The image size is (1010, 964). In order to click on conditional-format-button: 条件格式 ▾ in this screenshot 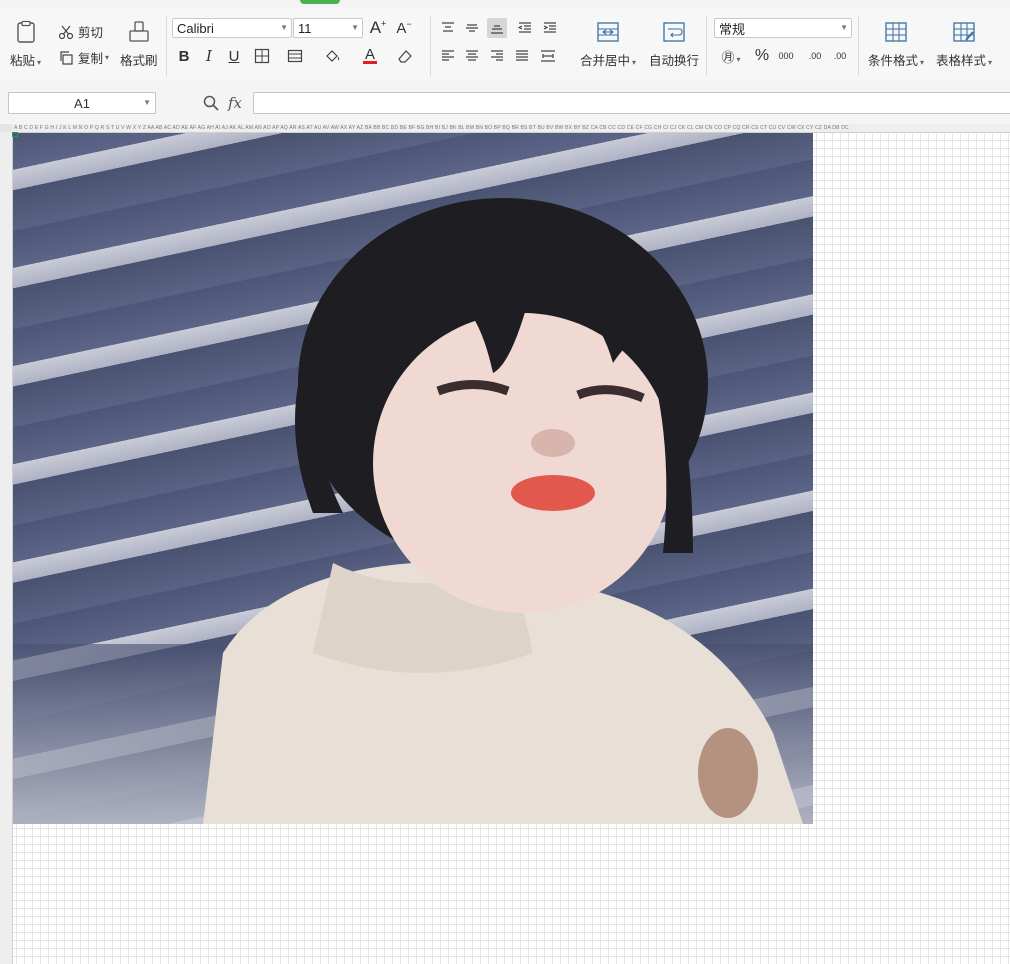, I will do `click(896, 44)`.